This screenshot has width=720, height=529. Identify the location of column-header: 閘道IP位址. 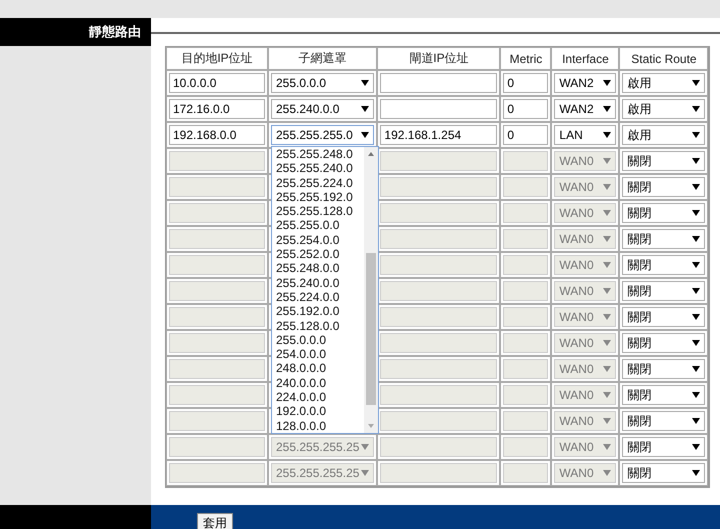
(438, 58).